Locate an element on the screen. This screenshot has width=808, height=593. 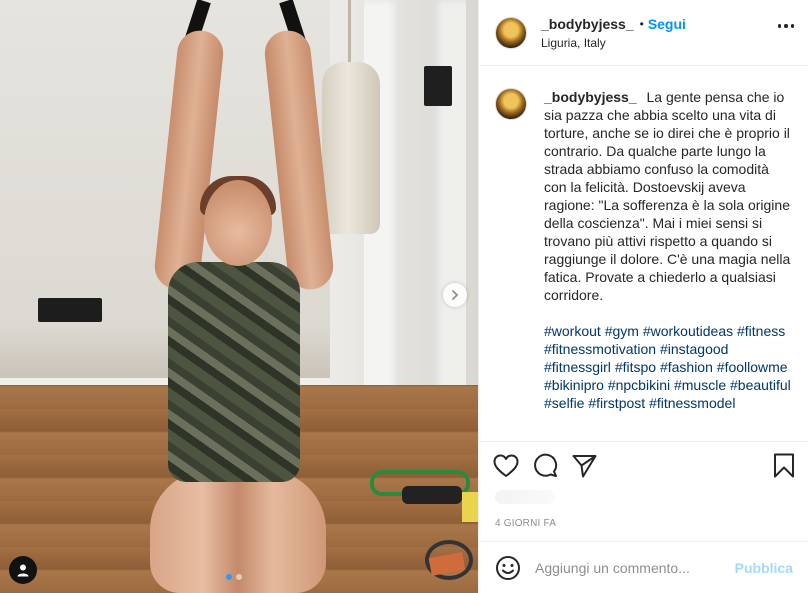
hashtag-link: #fitnessmotivation is located at coordinates (602, 349).